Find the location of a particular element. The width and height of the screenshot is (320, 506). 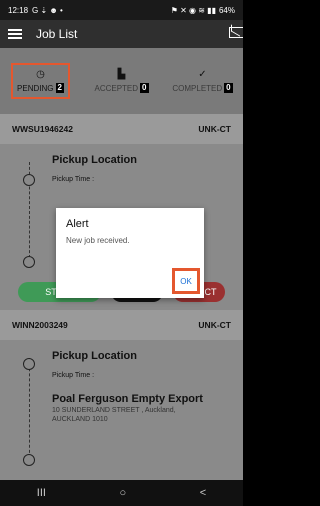

tab-pending: ◷ PENDING 2 is located at coordinates (40, 81).